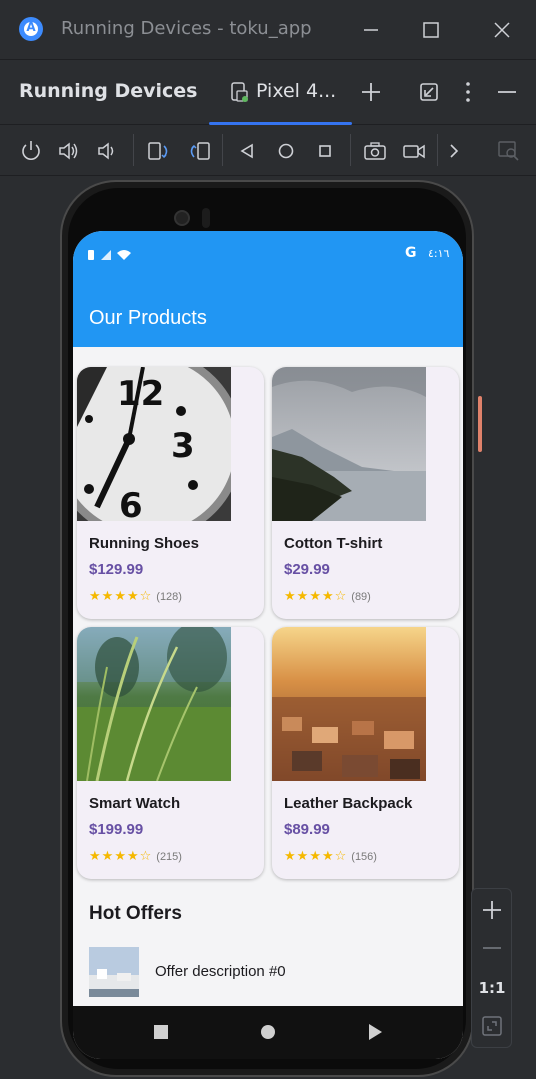 This screenshot has height=1079, width=536. I want to click on volume-down-icon, so click(107, 151).